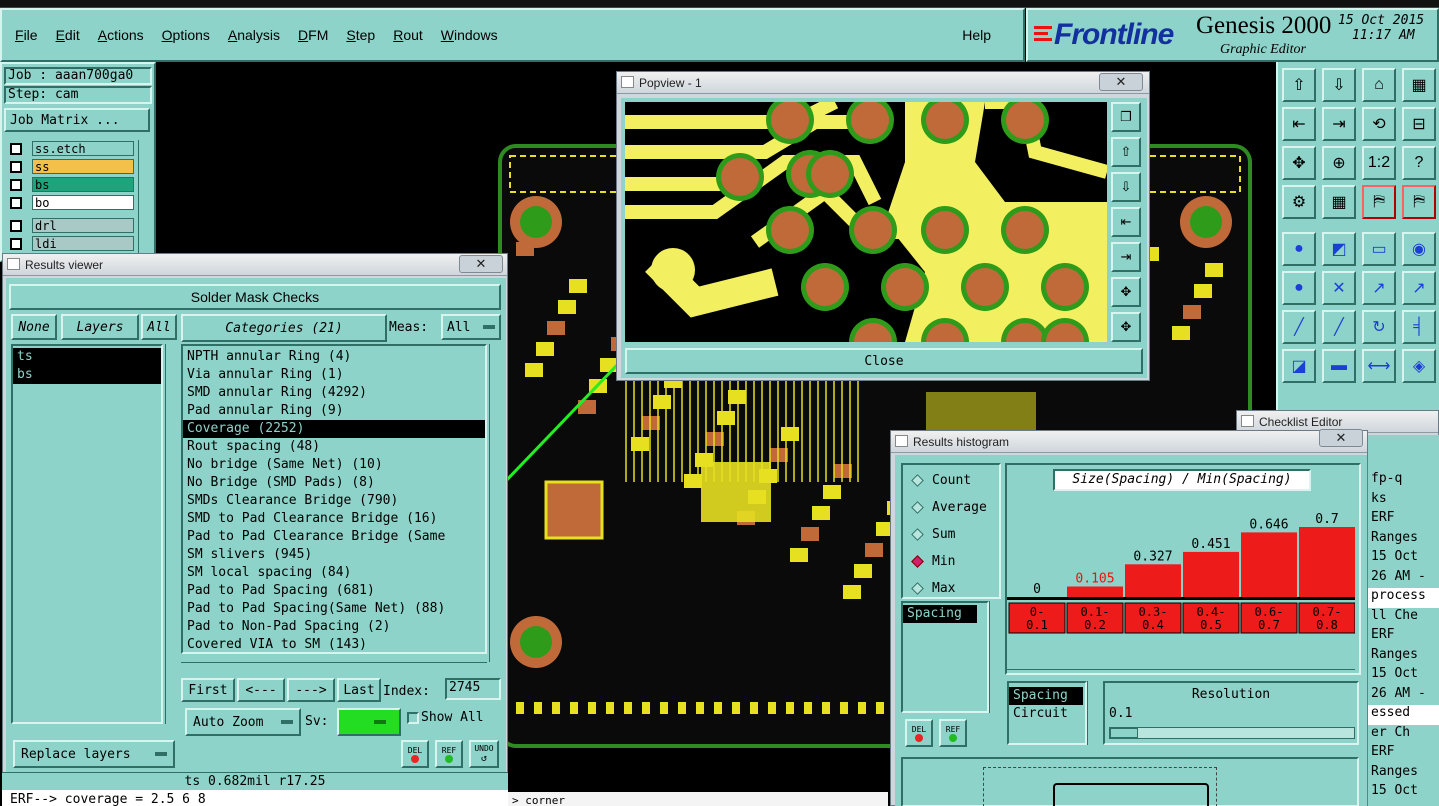  Describe the element at coordinates (1094, 713) in the screenshot. I see `spacing-circuit-scrollbar` at that location.